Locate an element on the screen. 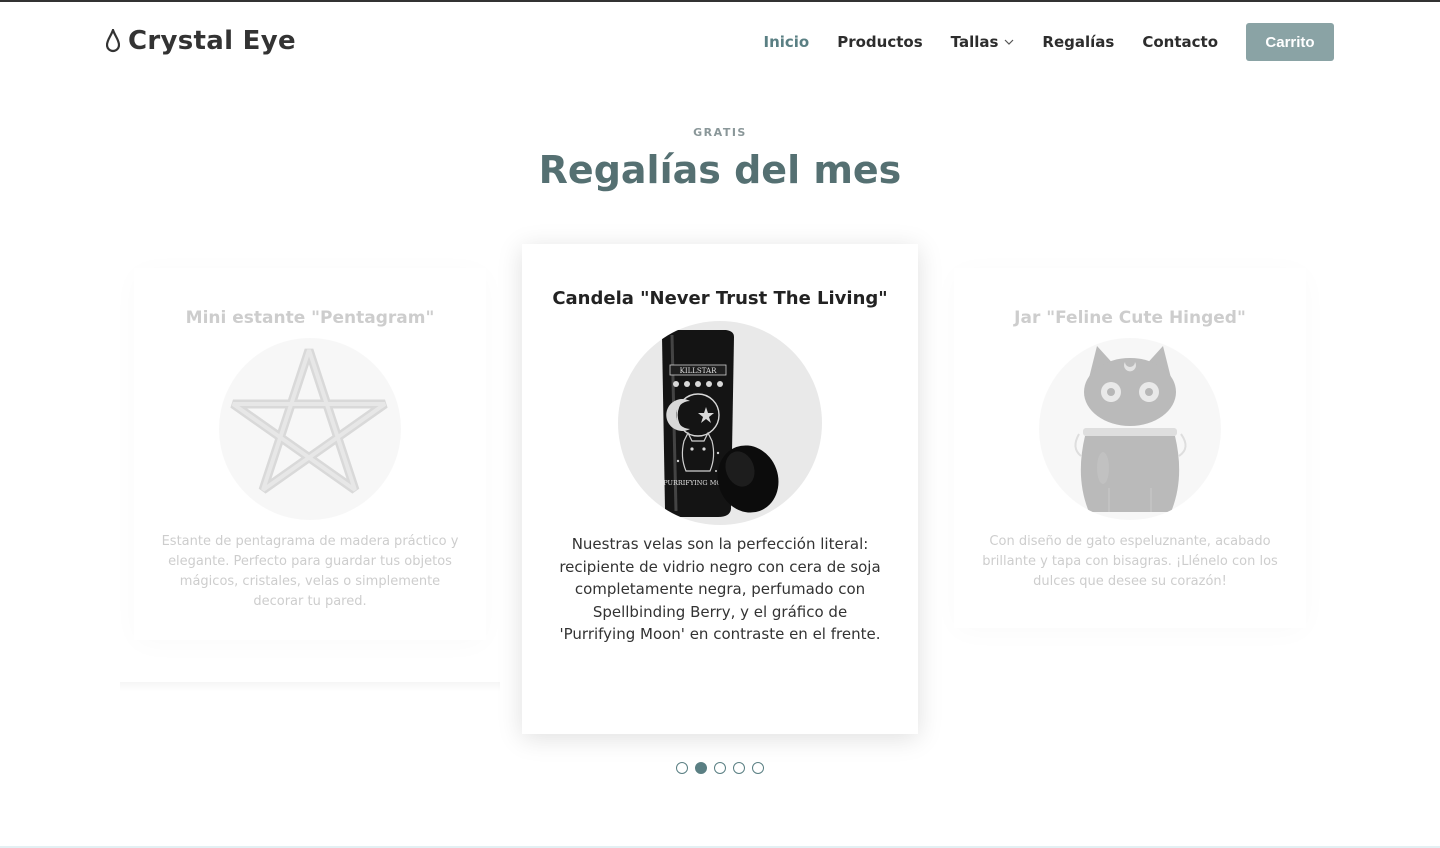  candle-jar-image: KILLSTAR PURRIFYING MOON is located at coordinates (720, 423).